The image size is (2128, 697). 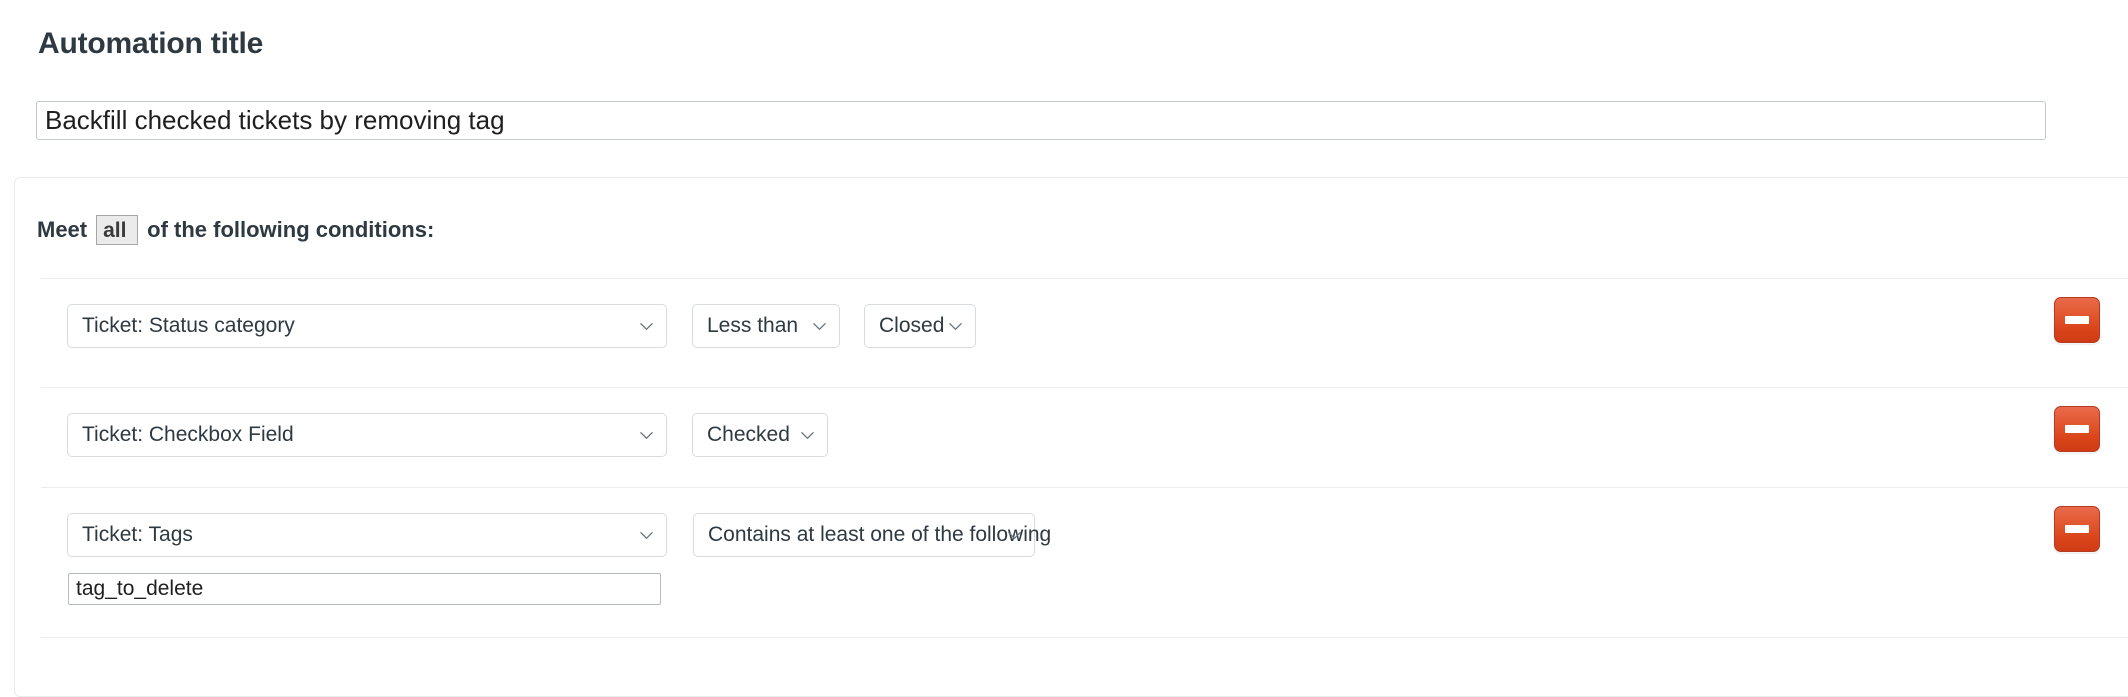 I want to click on condition-field-select: Ticket: Tags, so click(x=367, y=535).